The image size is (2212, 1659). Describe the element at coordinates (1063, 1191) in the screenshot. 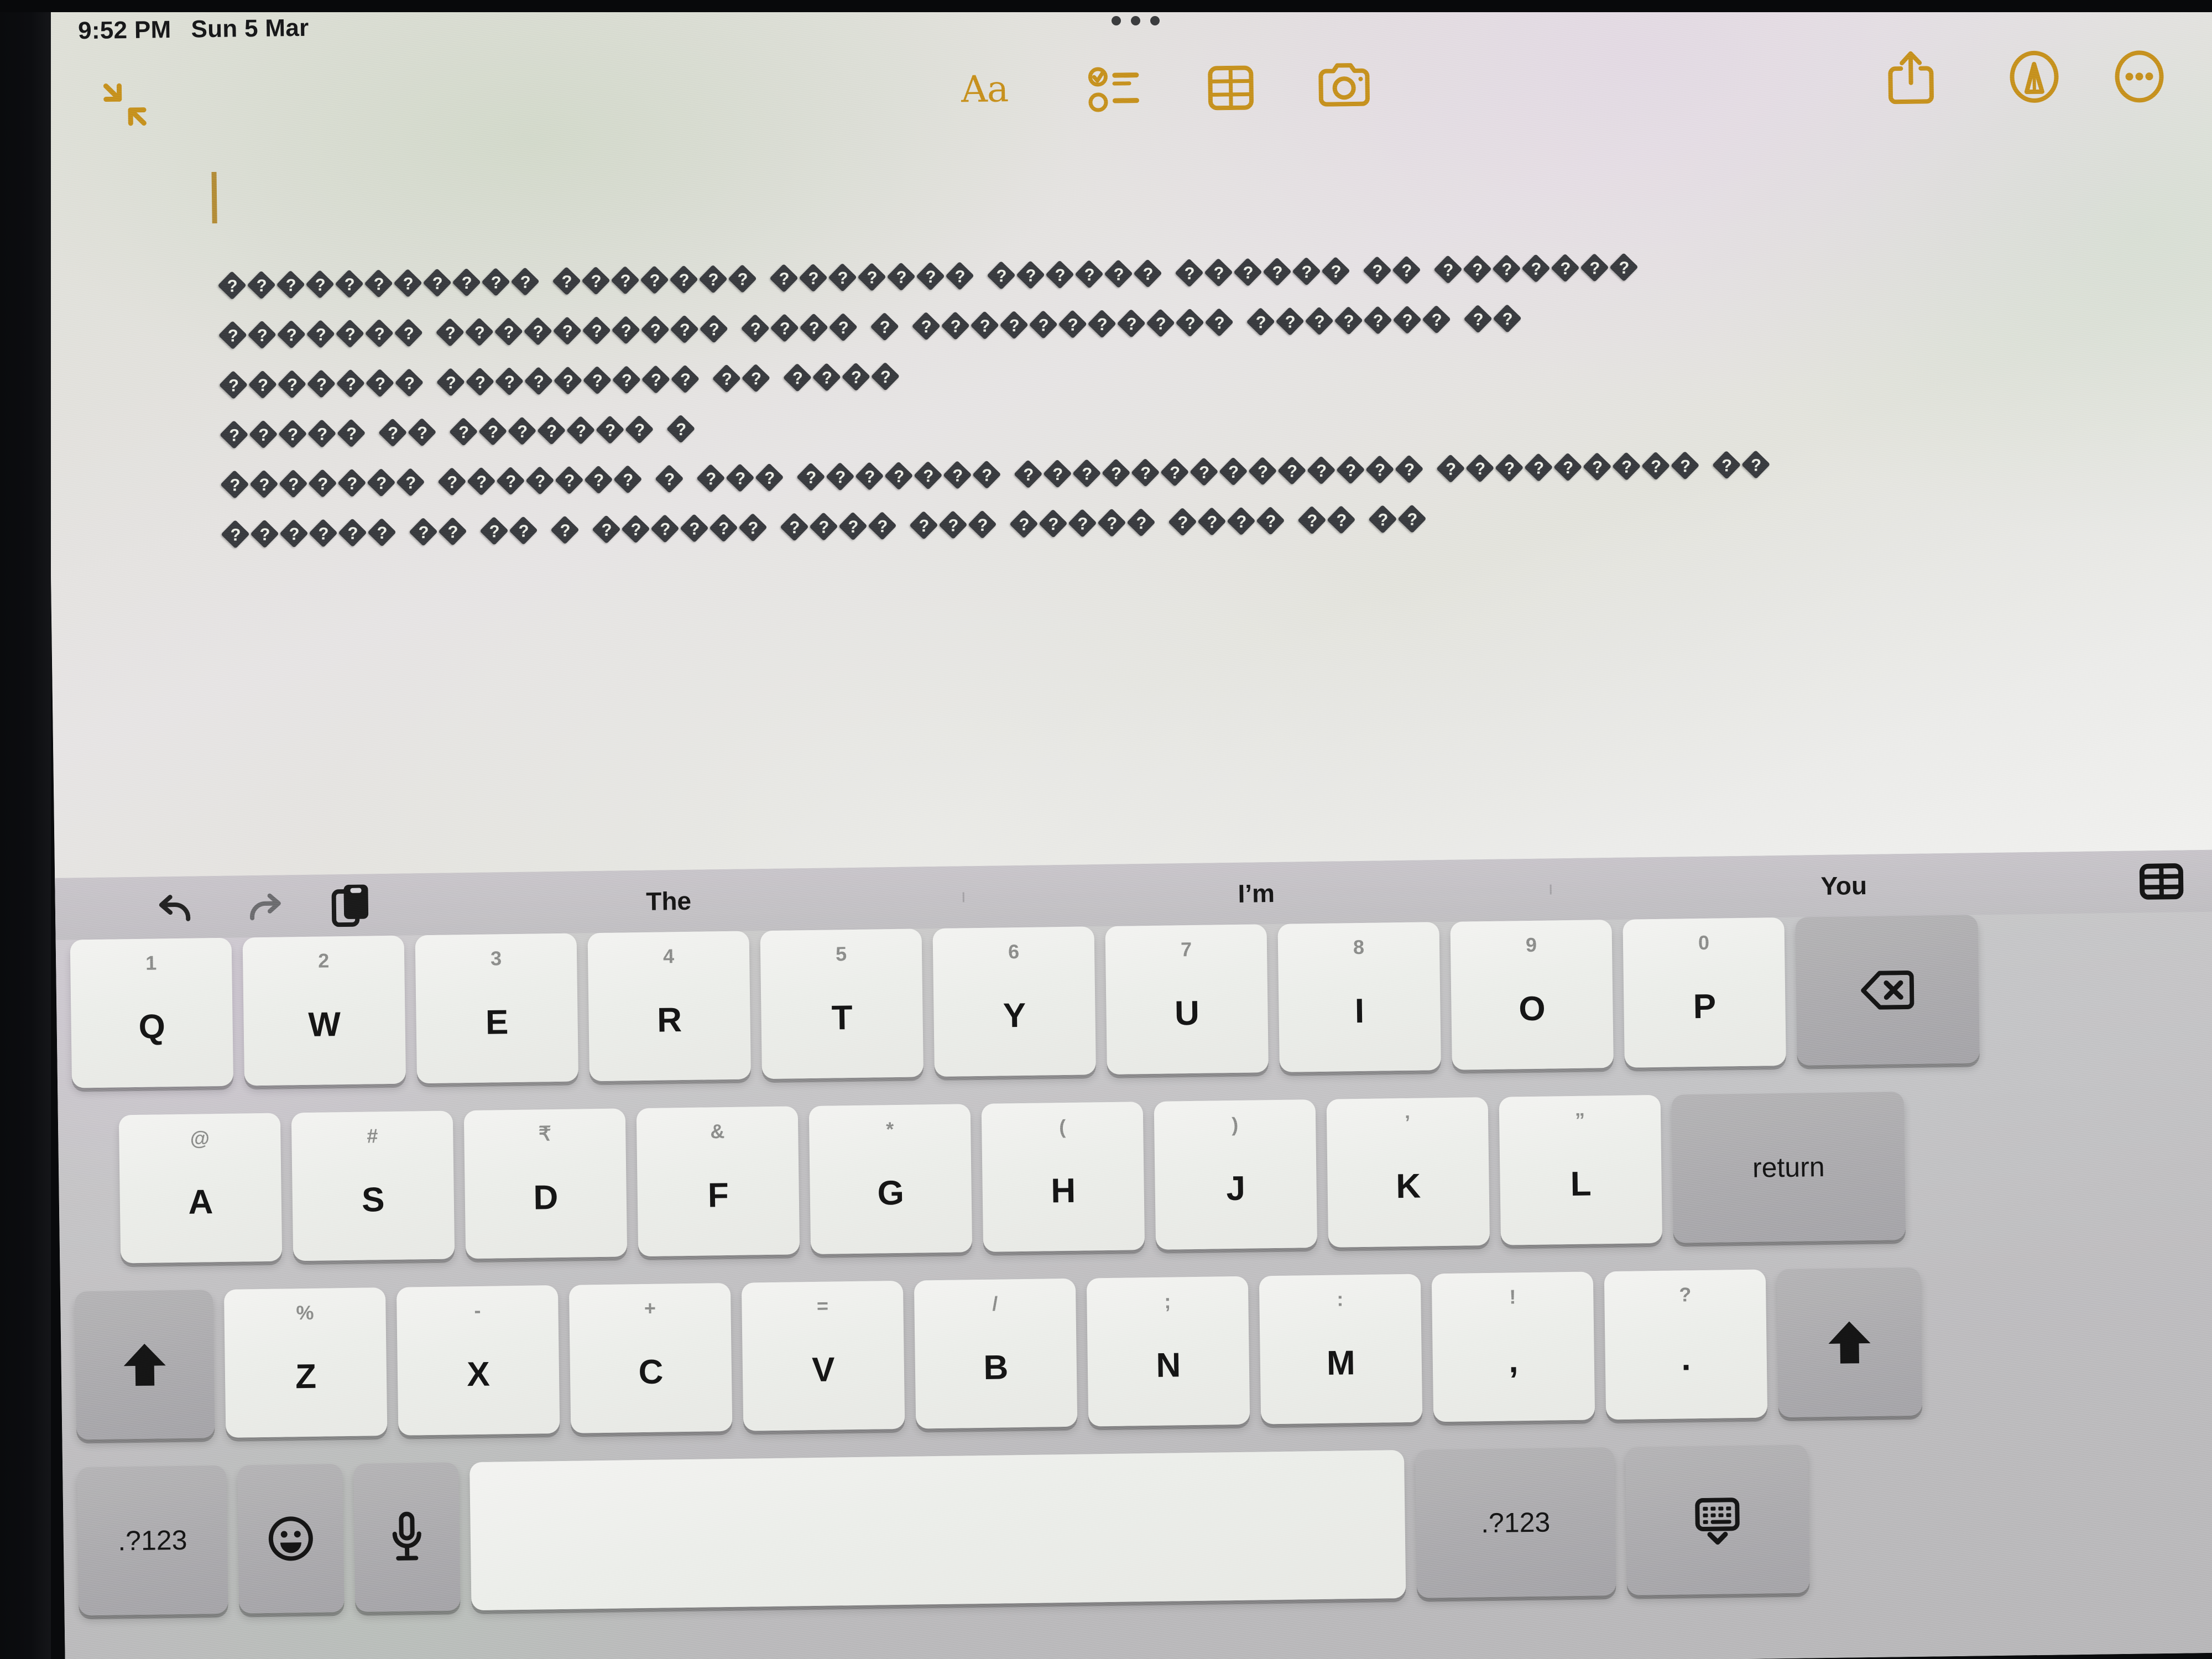

I see `key-main-label: H` at that location.